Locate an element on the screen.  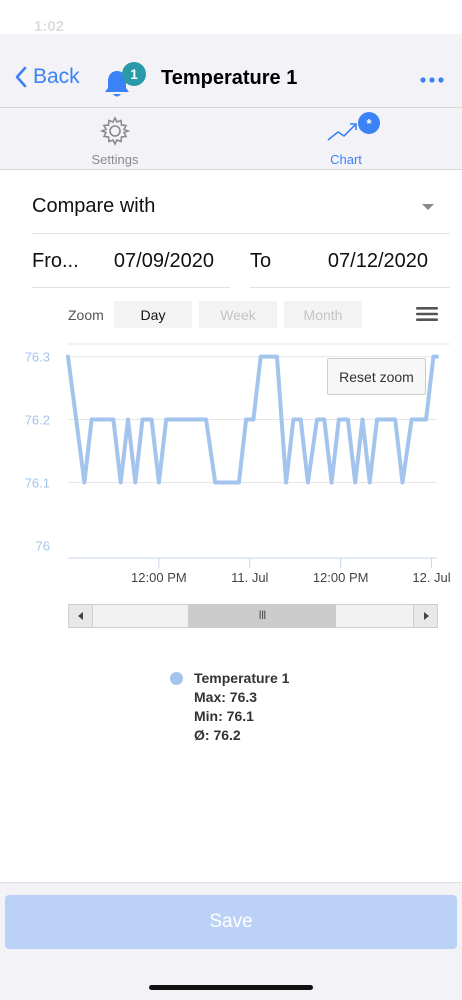
scrollbar-grip-icon: III is located at coordinates (262, 615).